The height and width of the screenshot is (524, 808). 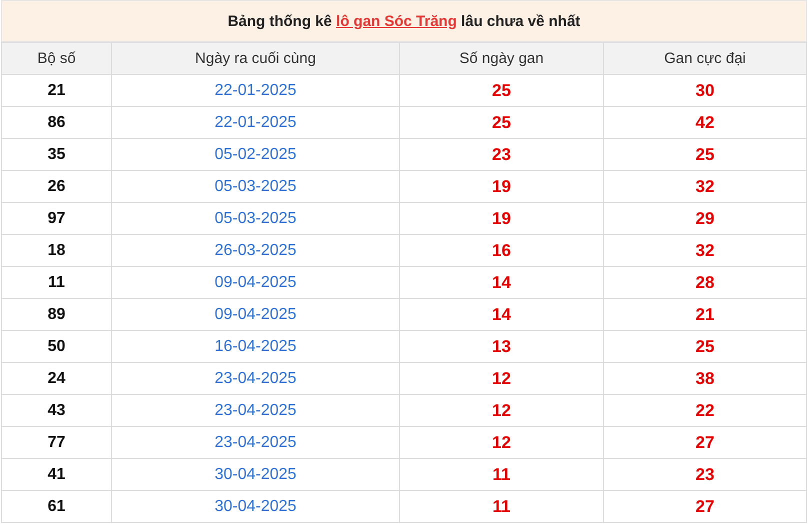 I want to click on table-cell: 16-04-2025, so click(x=256, y=346).